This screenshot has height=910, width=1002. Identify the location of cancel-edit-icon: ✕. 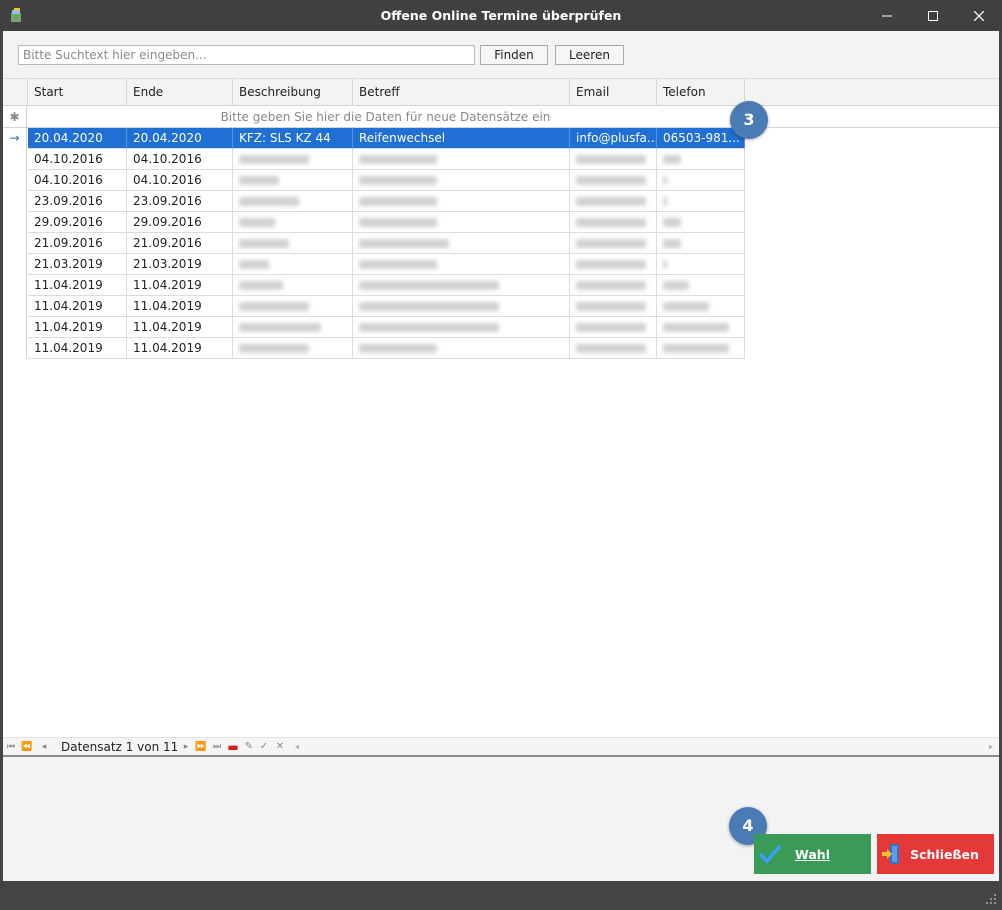
(280, 747).